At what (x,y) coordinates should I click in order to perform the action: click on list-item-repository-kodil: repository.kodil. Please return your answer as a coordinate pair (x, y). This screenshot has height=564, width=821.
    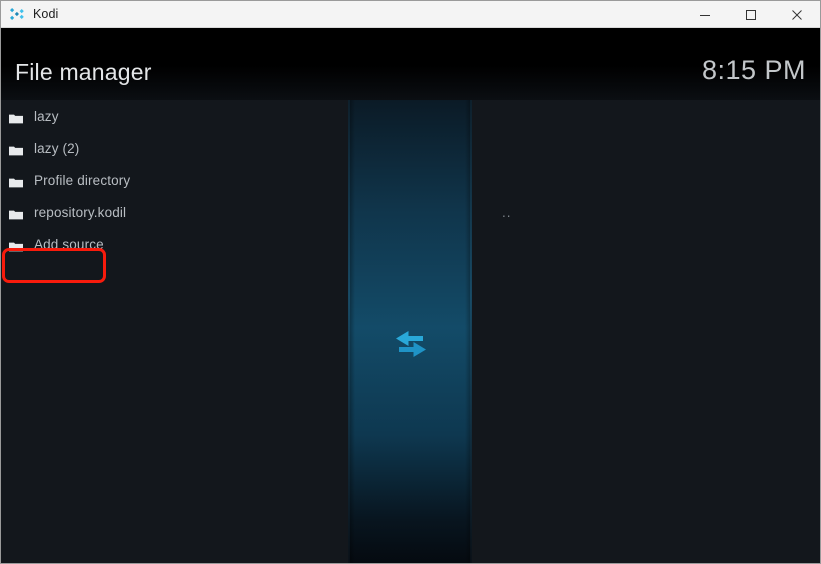
    Looking at the image, I should click on (175, 212).